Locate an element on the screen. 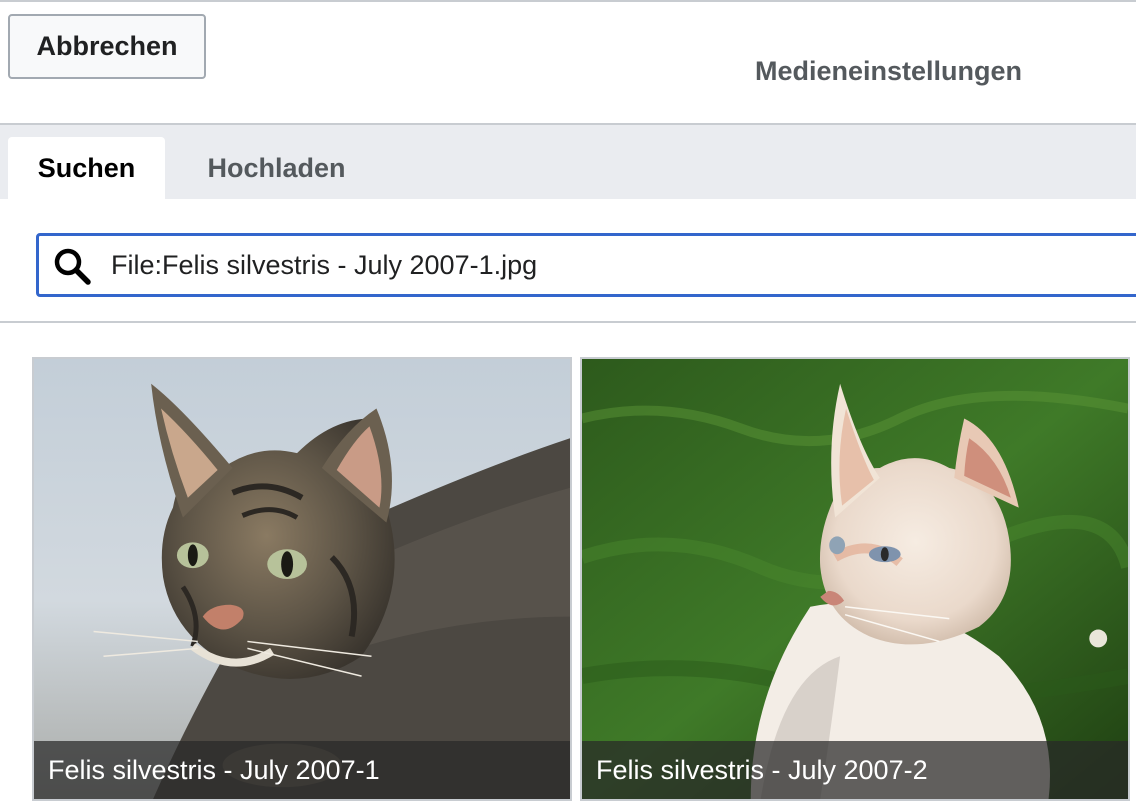 The height and width of the screenshot is (806, 1136). tab-bar: Suchen Hochladen is located at coordinates (568, 162).